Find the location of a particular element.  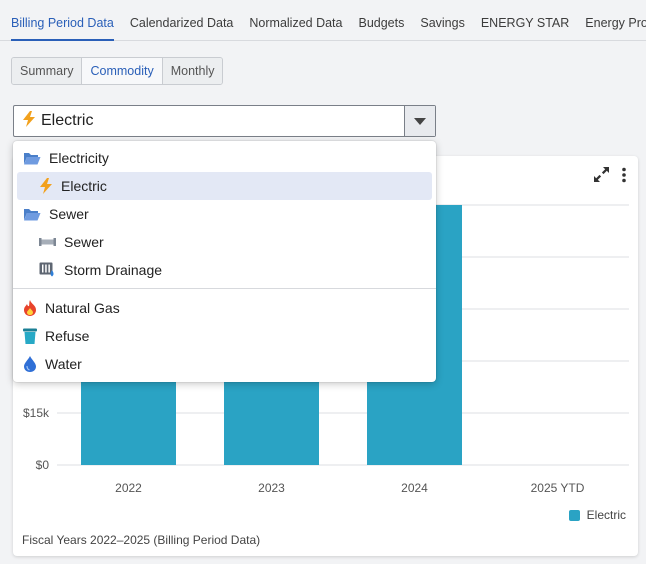

menu-label: Electric is located at coordinates (84, 186).